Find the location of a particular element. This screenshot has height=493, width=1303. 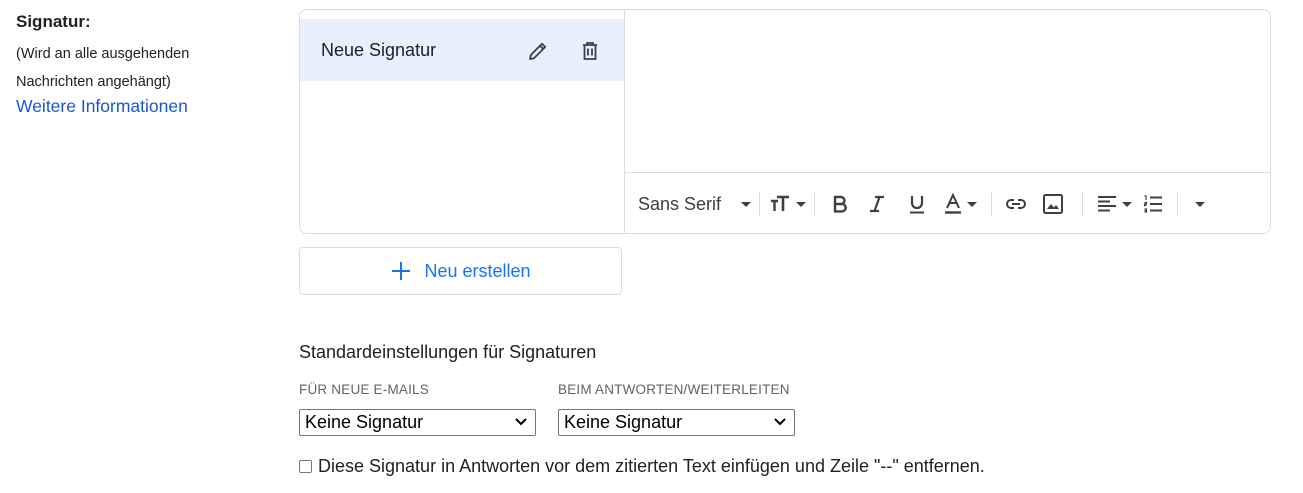

italic-button is located at coordinates (877, 204).